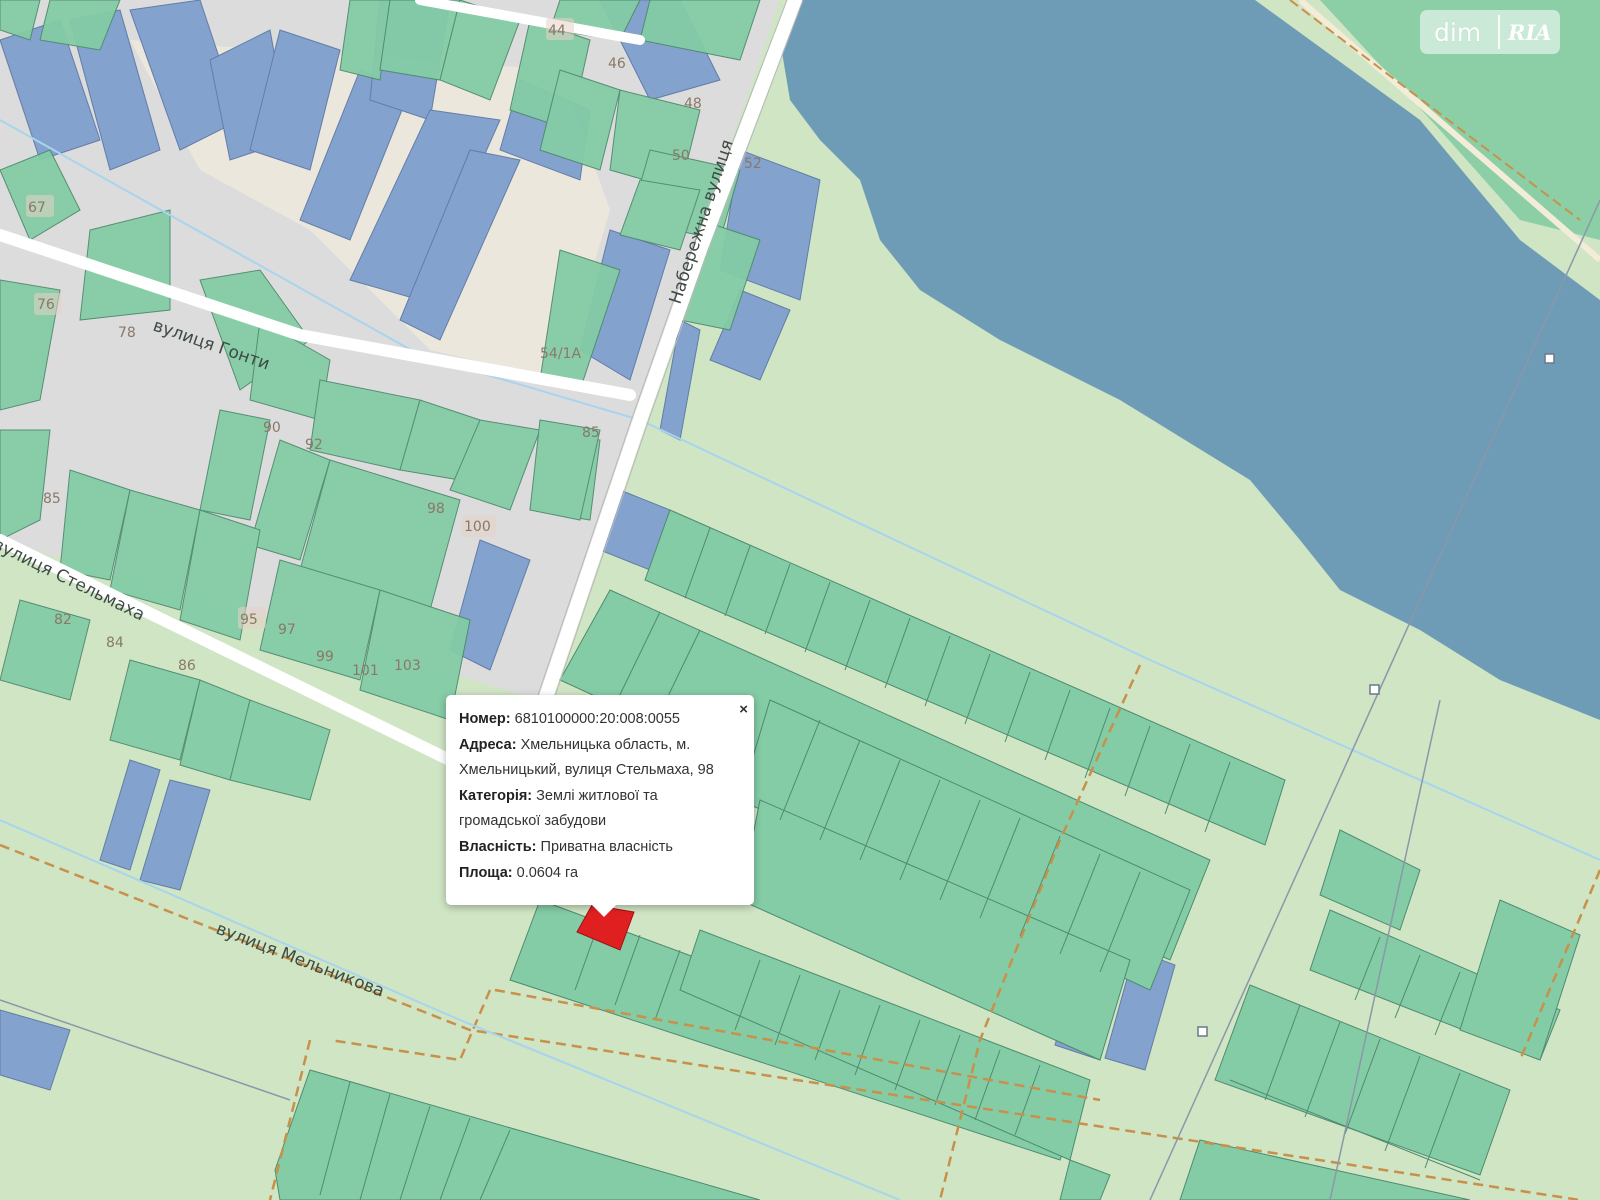 The image size is (1600, 1200). I want to click on close-icon: ×, so click(743, 710).